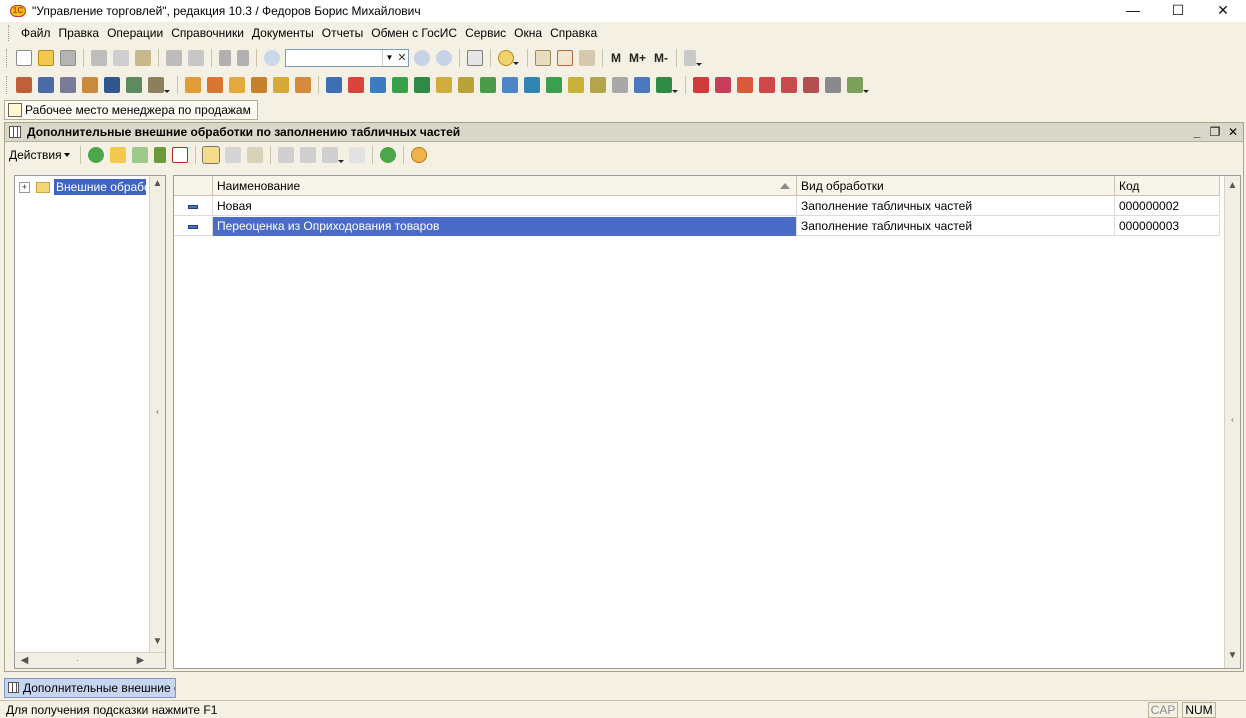  What do you see at coordinates (418, 155) in the screenshot?
I see `help-icon` at bounding box center [418, 155].